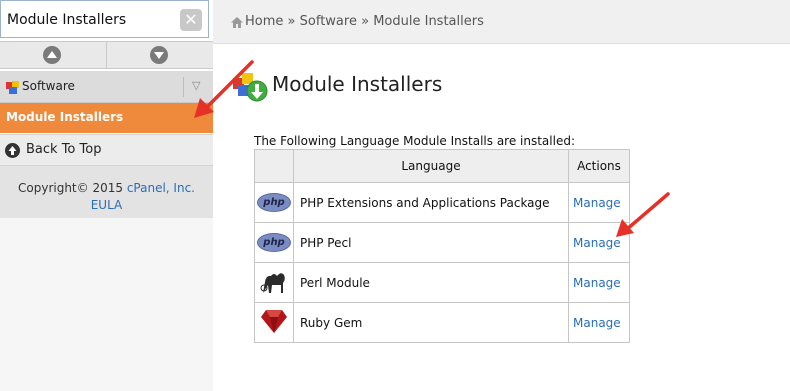  Describe the element at coordinates (92, 20) in the screenshot. I see `search-input` at that location.